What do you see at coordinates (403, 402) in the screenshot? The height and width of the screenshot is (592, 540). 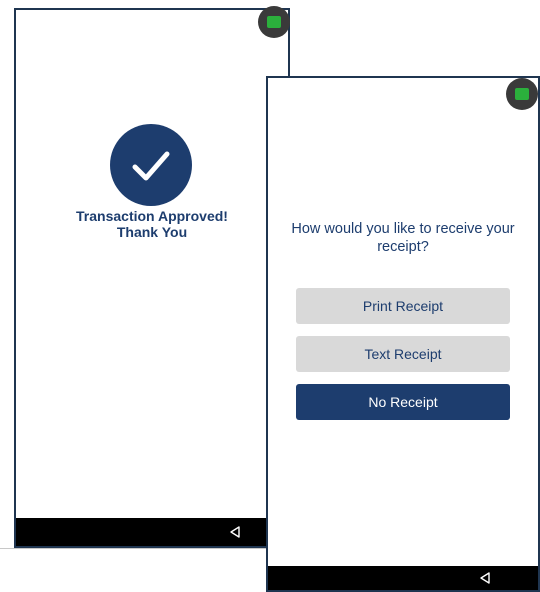 I see `no-receipt-button: No Receipt` at bounding box center [403, 402].